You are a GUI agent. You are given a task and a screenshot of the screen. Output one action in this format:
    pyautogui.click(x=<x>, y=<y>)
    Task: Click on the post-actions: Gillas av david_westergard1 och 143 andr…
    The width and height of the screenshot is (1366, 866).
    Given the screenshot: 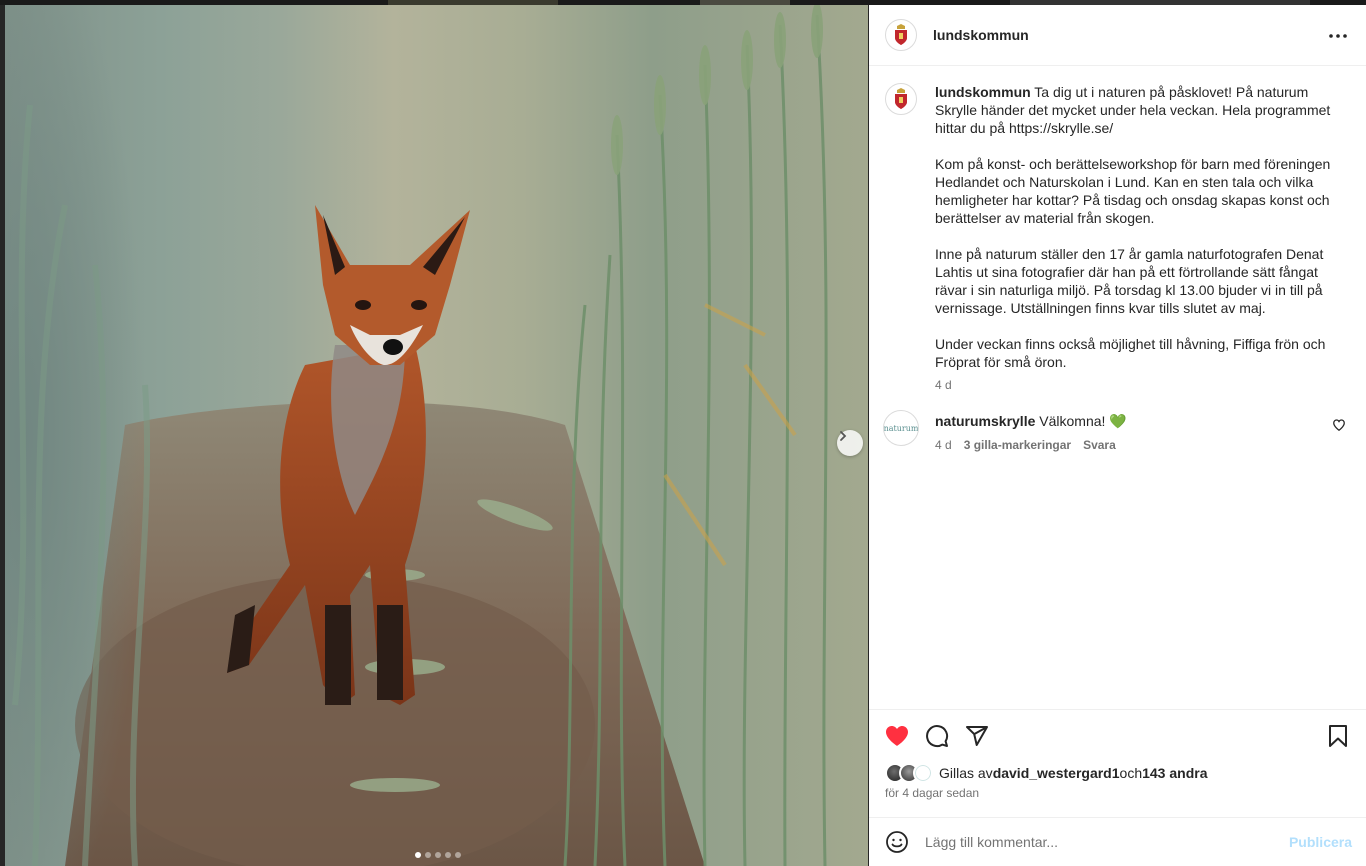 What is the action you would take?
    pyautogui.click(x=1117, y=754)
    